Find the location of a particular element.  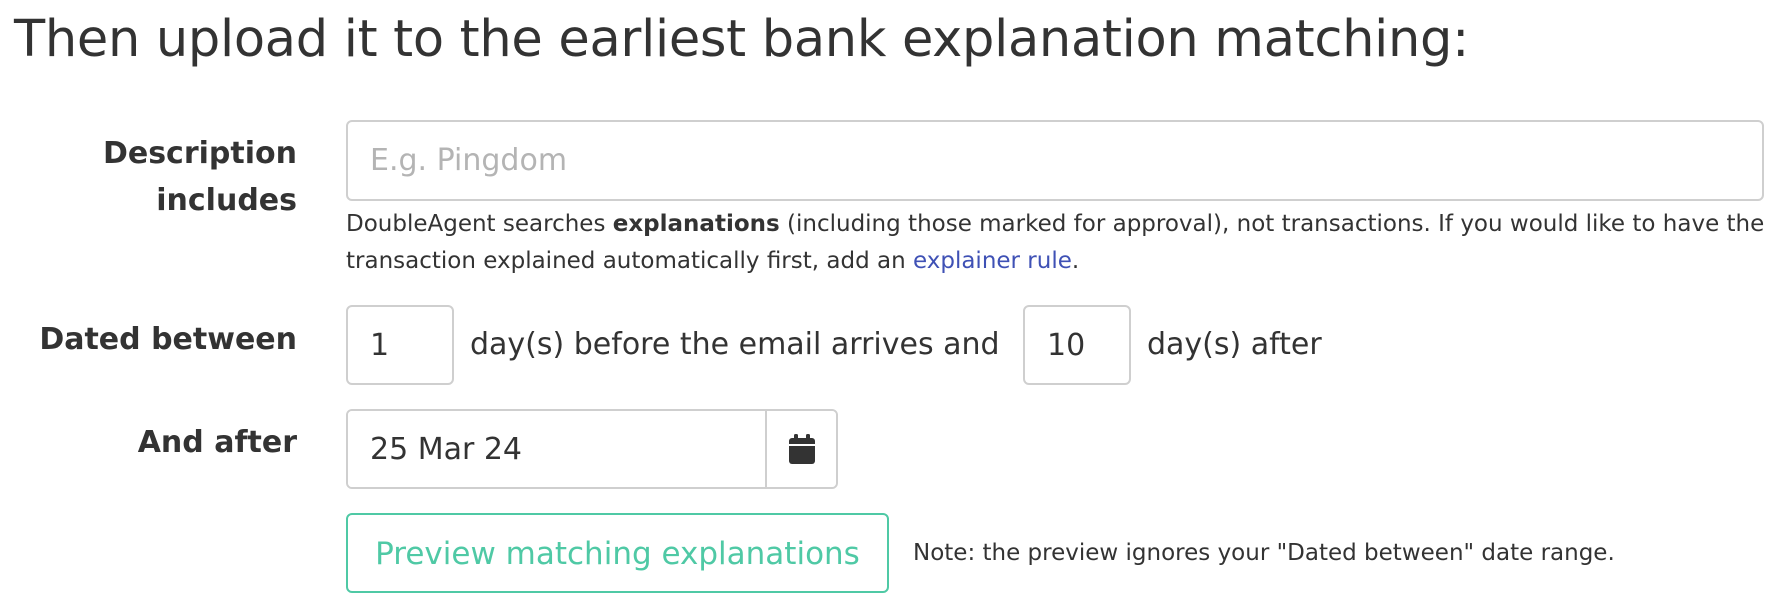

days-after-text: day(s) after is located at coordinates (1234, 344).